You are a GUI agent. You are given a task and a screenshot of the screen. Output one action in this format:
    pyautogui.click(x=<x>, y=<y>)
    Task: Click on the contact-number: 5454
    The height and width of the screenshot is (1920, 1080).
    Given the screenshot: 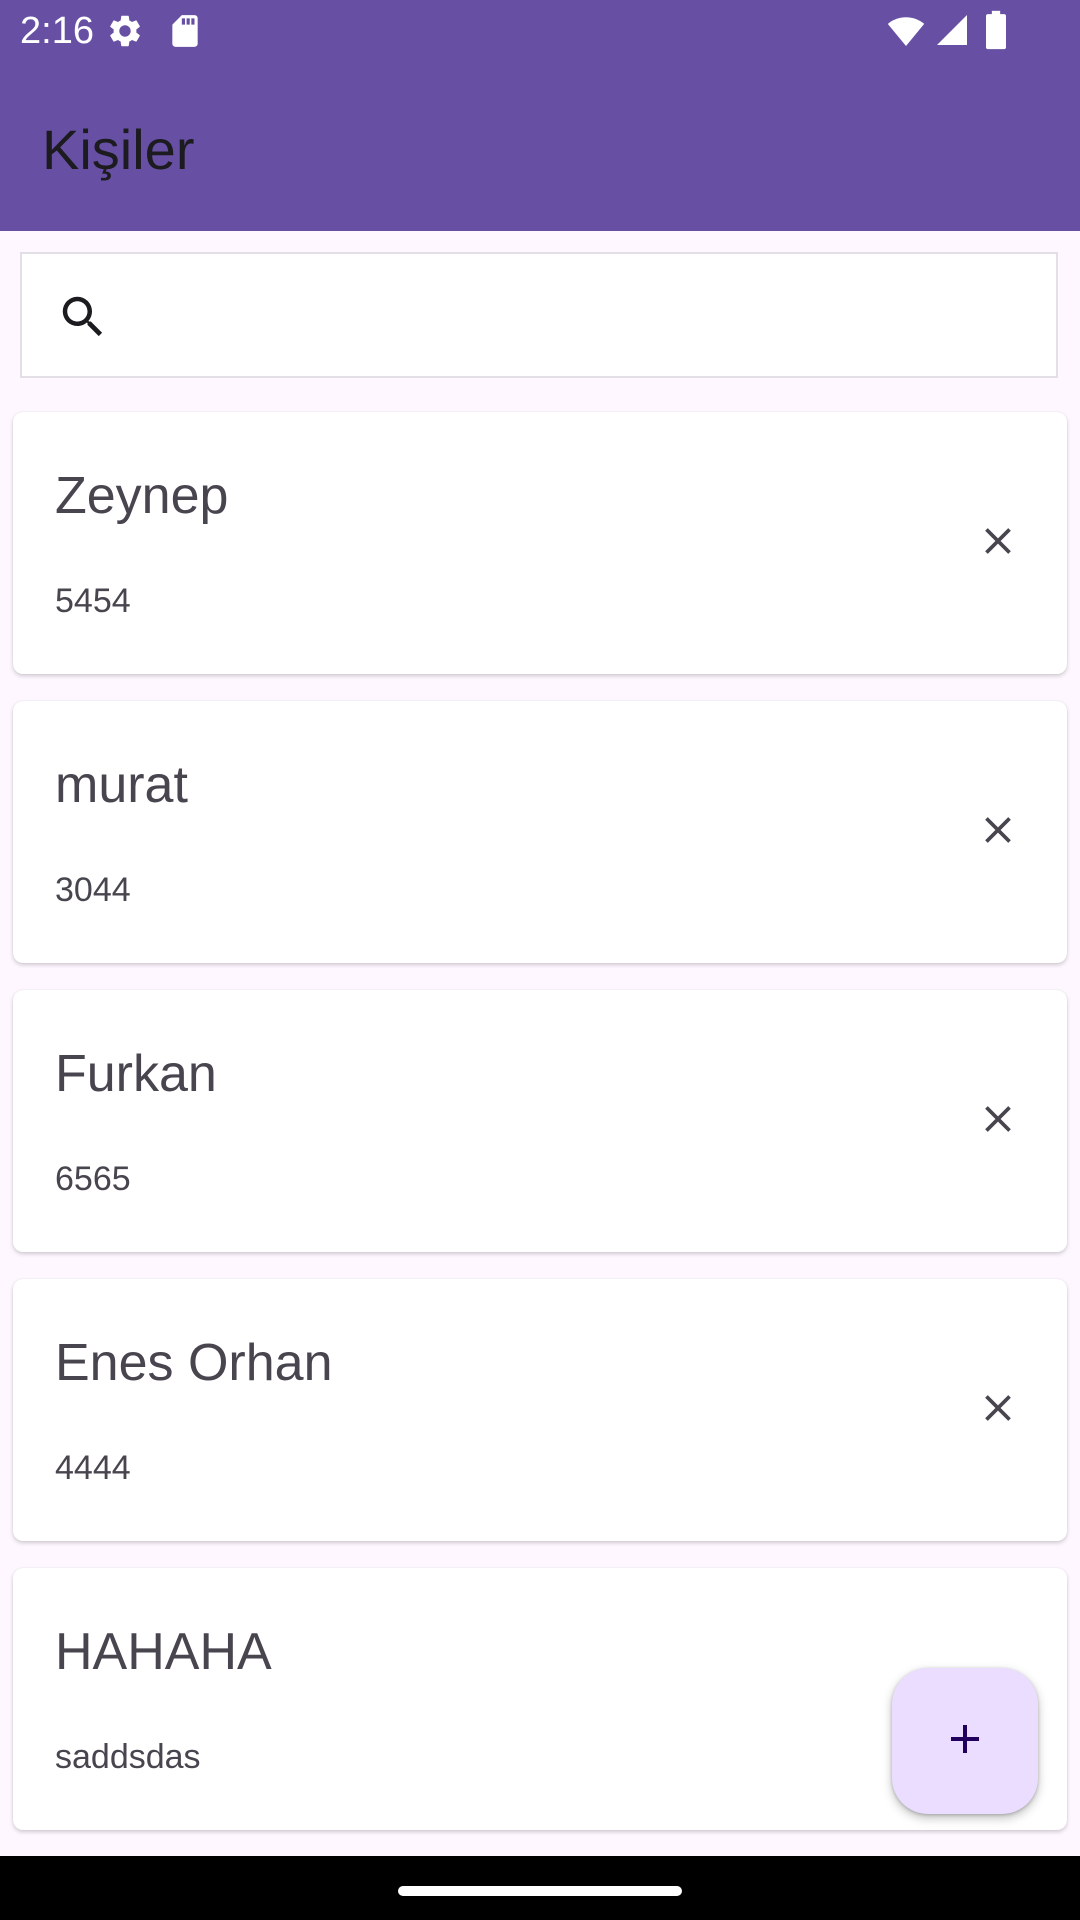 What is the action you would take?
    pyautogui.click(x=93, y=601)
    